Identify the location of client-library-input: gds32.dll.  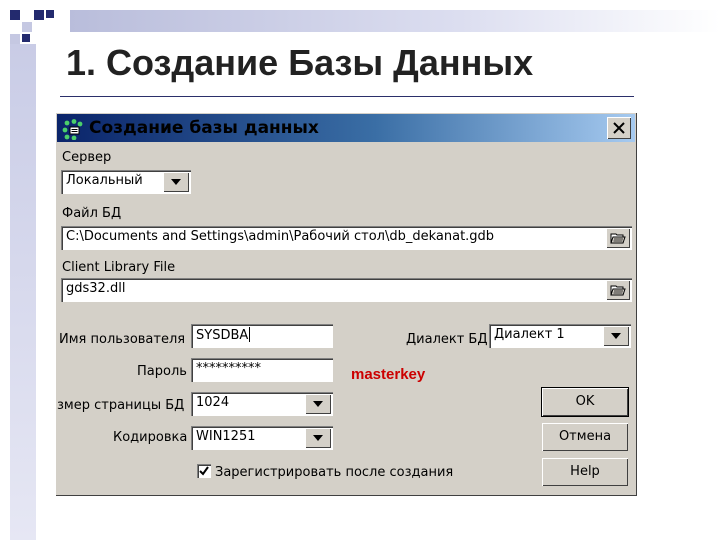
(346, 290).